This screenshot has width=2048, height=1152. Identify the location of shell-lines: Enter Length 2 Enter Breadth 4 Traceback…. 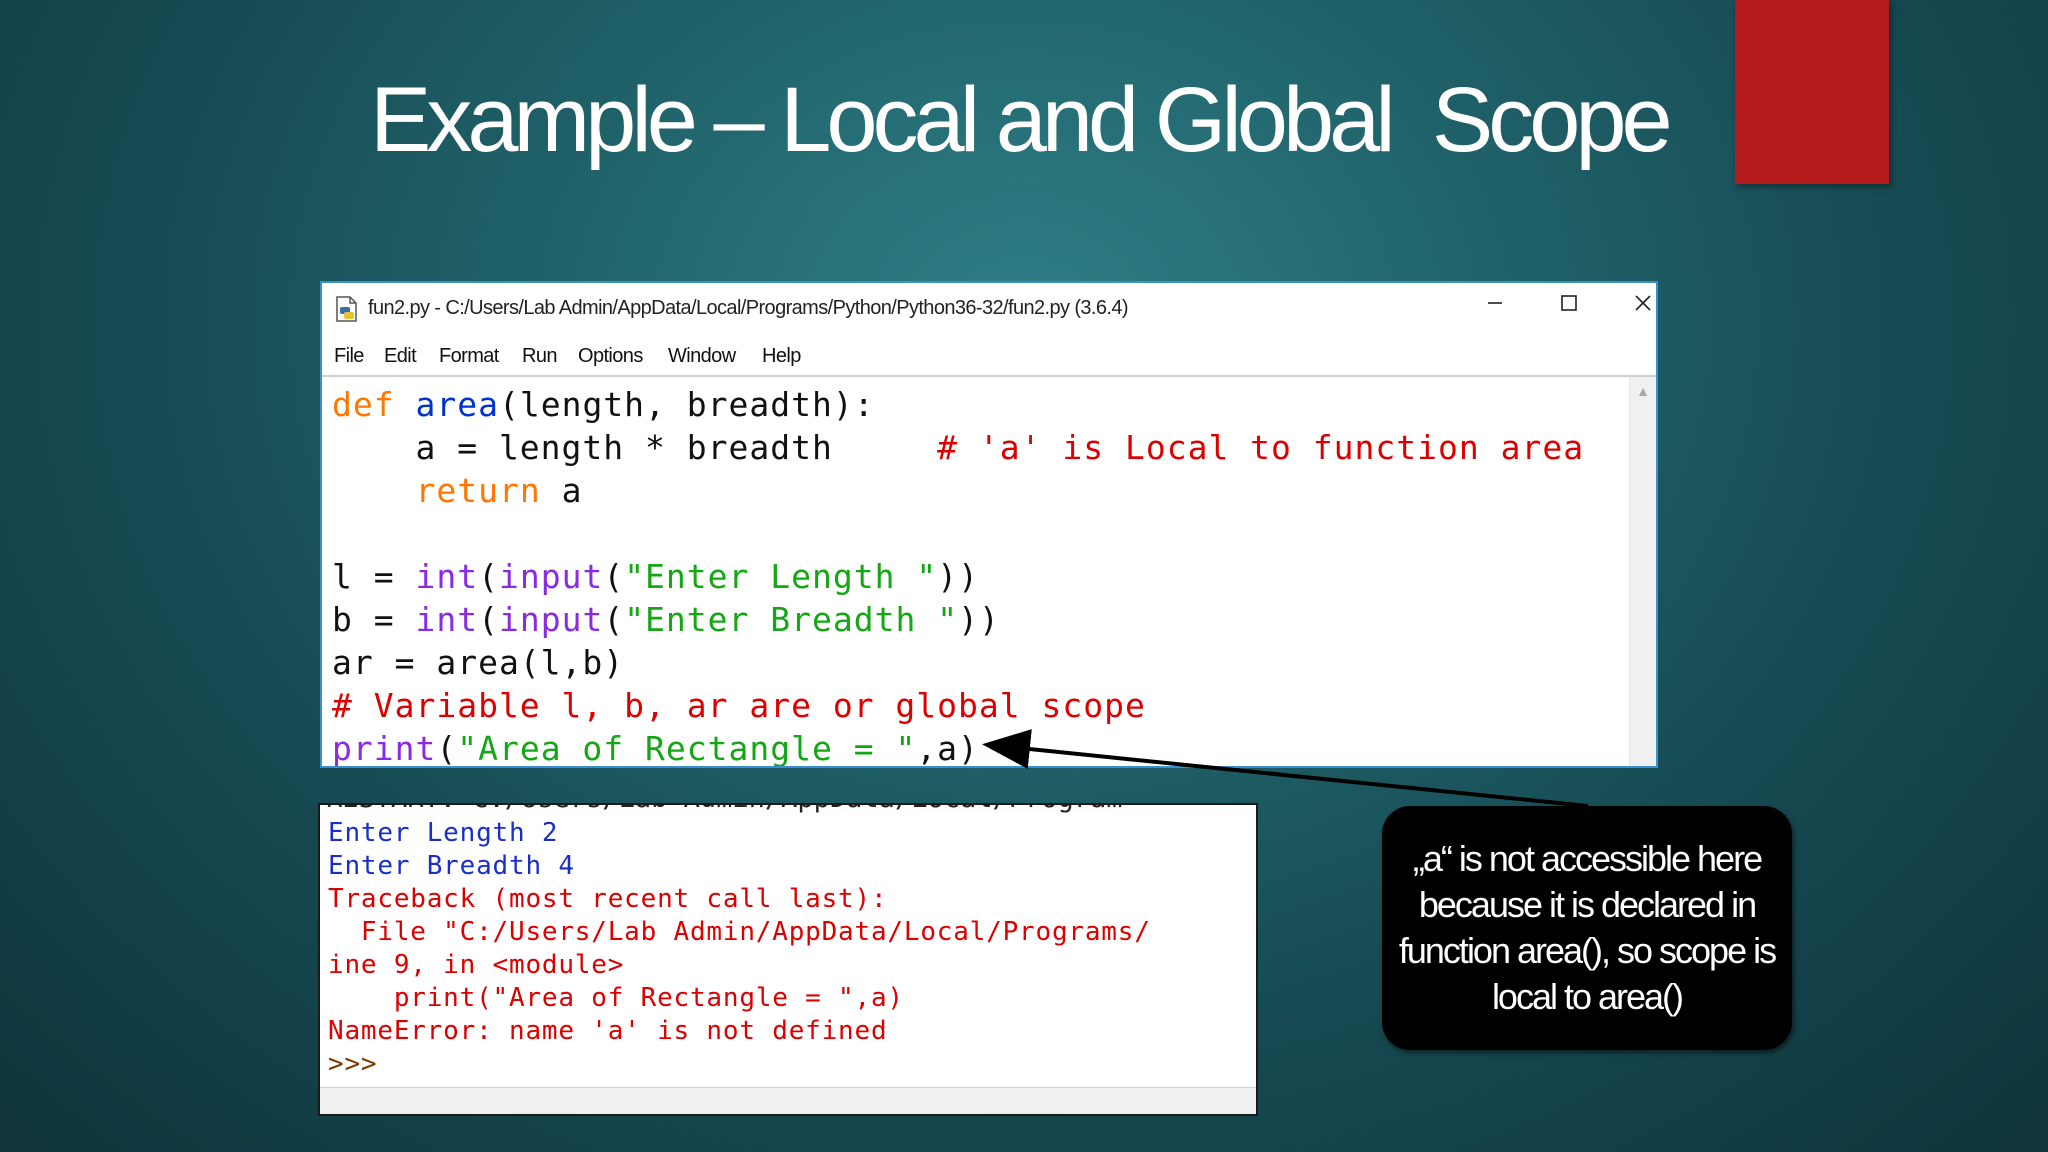
(739, 949).